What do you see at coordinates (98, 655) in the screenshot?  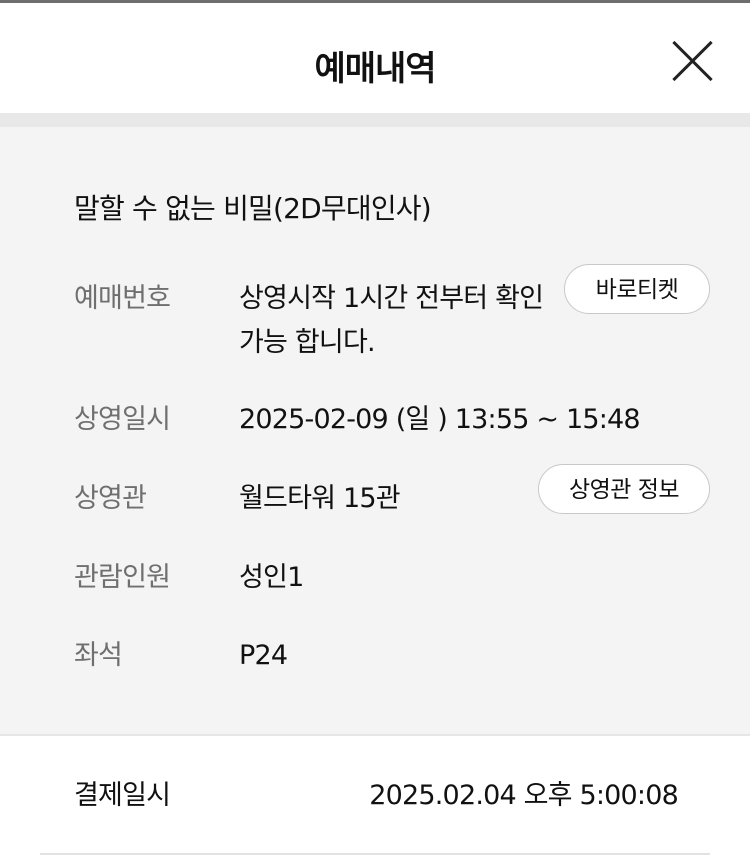 I see `seat-label: 좌석` at bounding box center [98, 655].